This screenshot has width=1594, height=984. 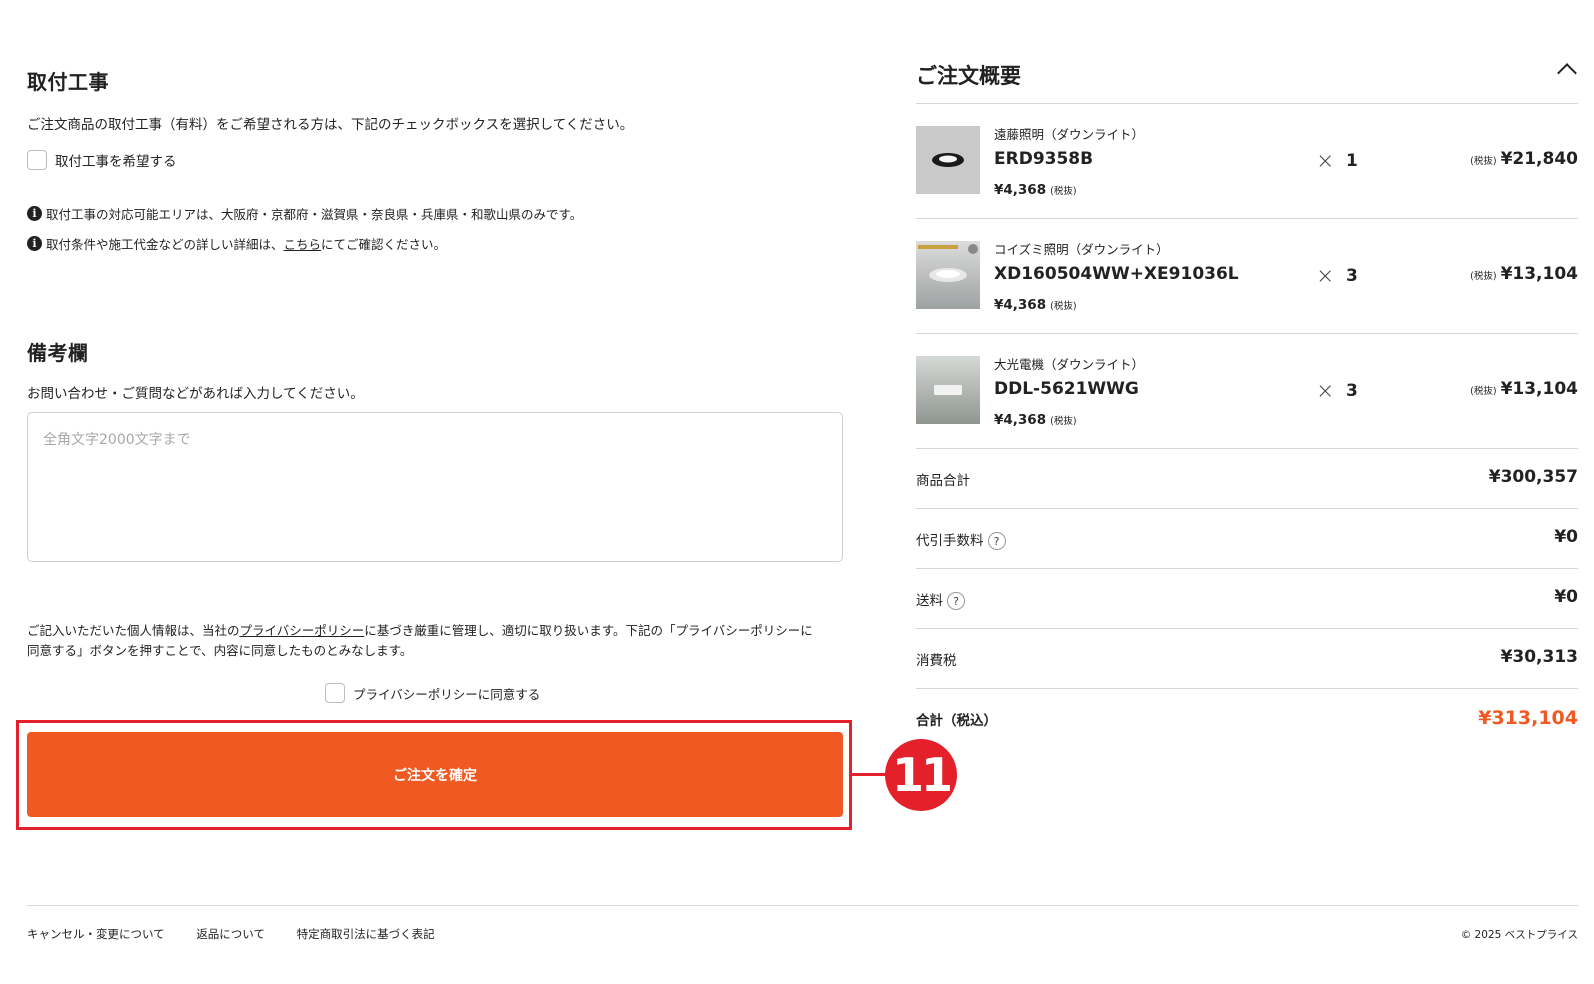 I want to click on install-note-conditions: i 取付条件や施工代金などの詳しい詳細は、 こちら にてご確認ください。, so click(x=427, y=243).